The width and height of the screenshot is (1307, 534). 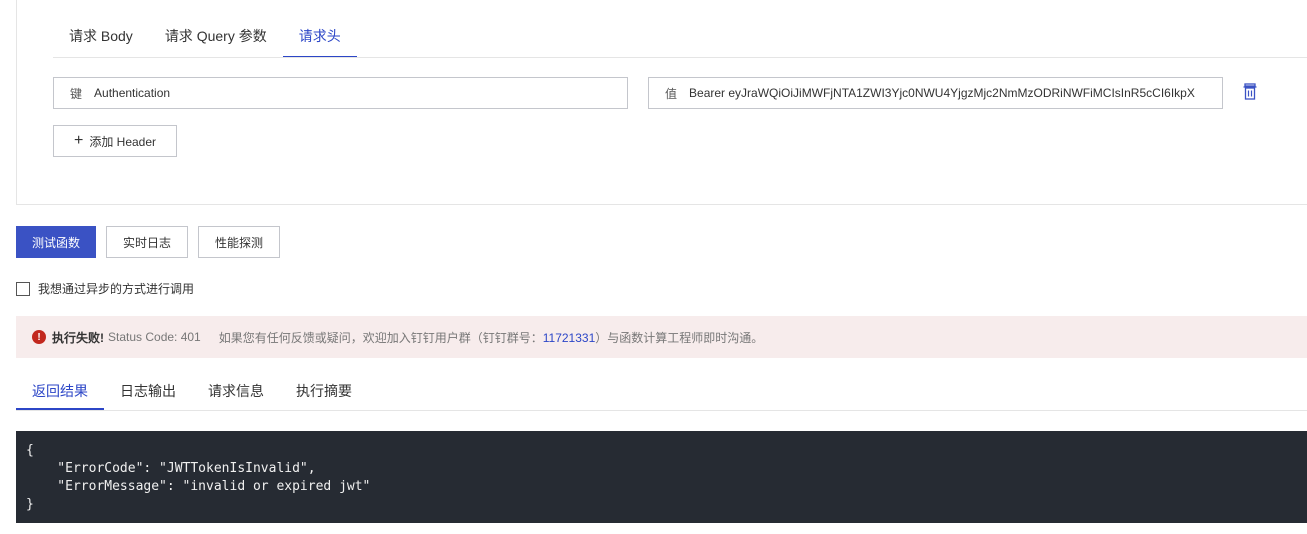 What do you see at coordinates (1250, 92) in the screenshot?
I see `trash-icon` at bounding box center [1250, 92].